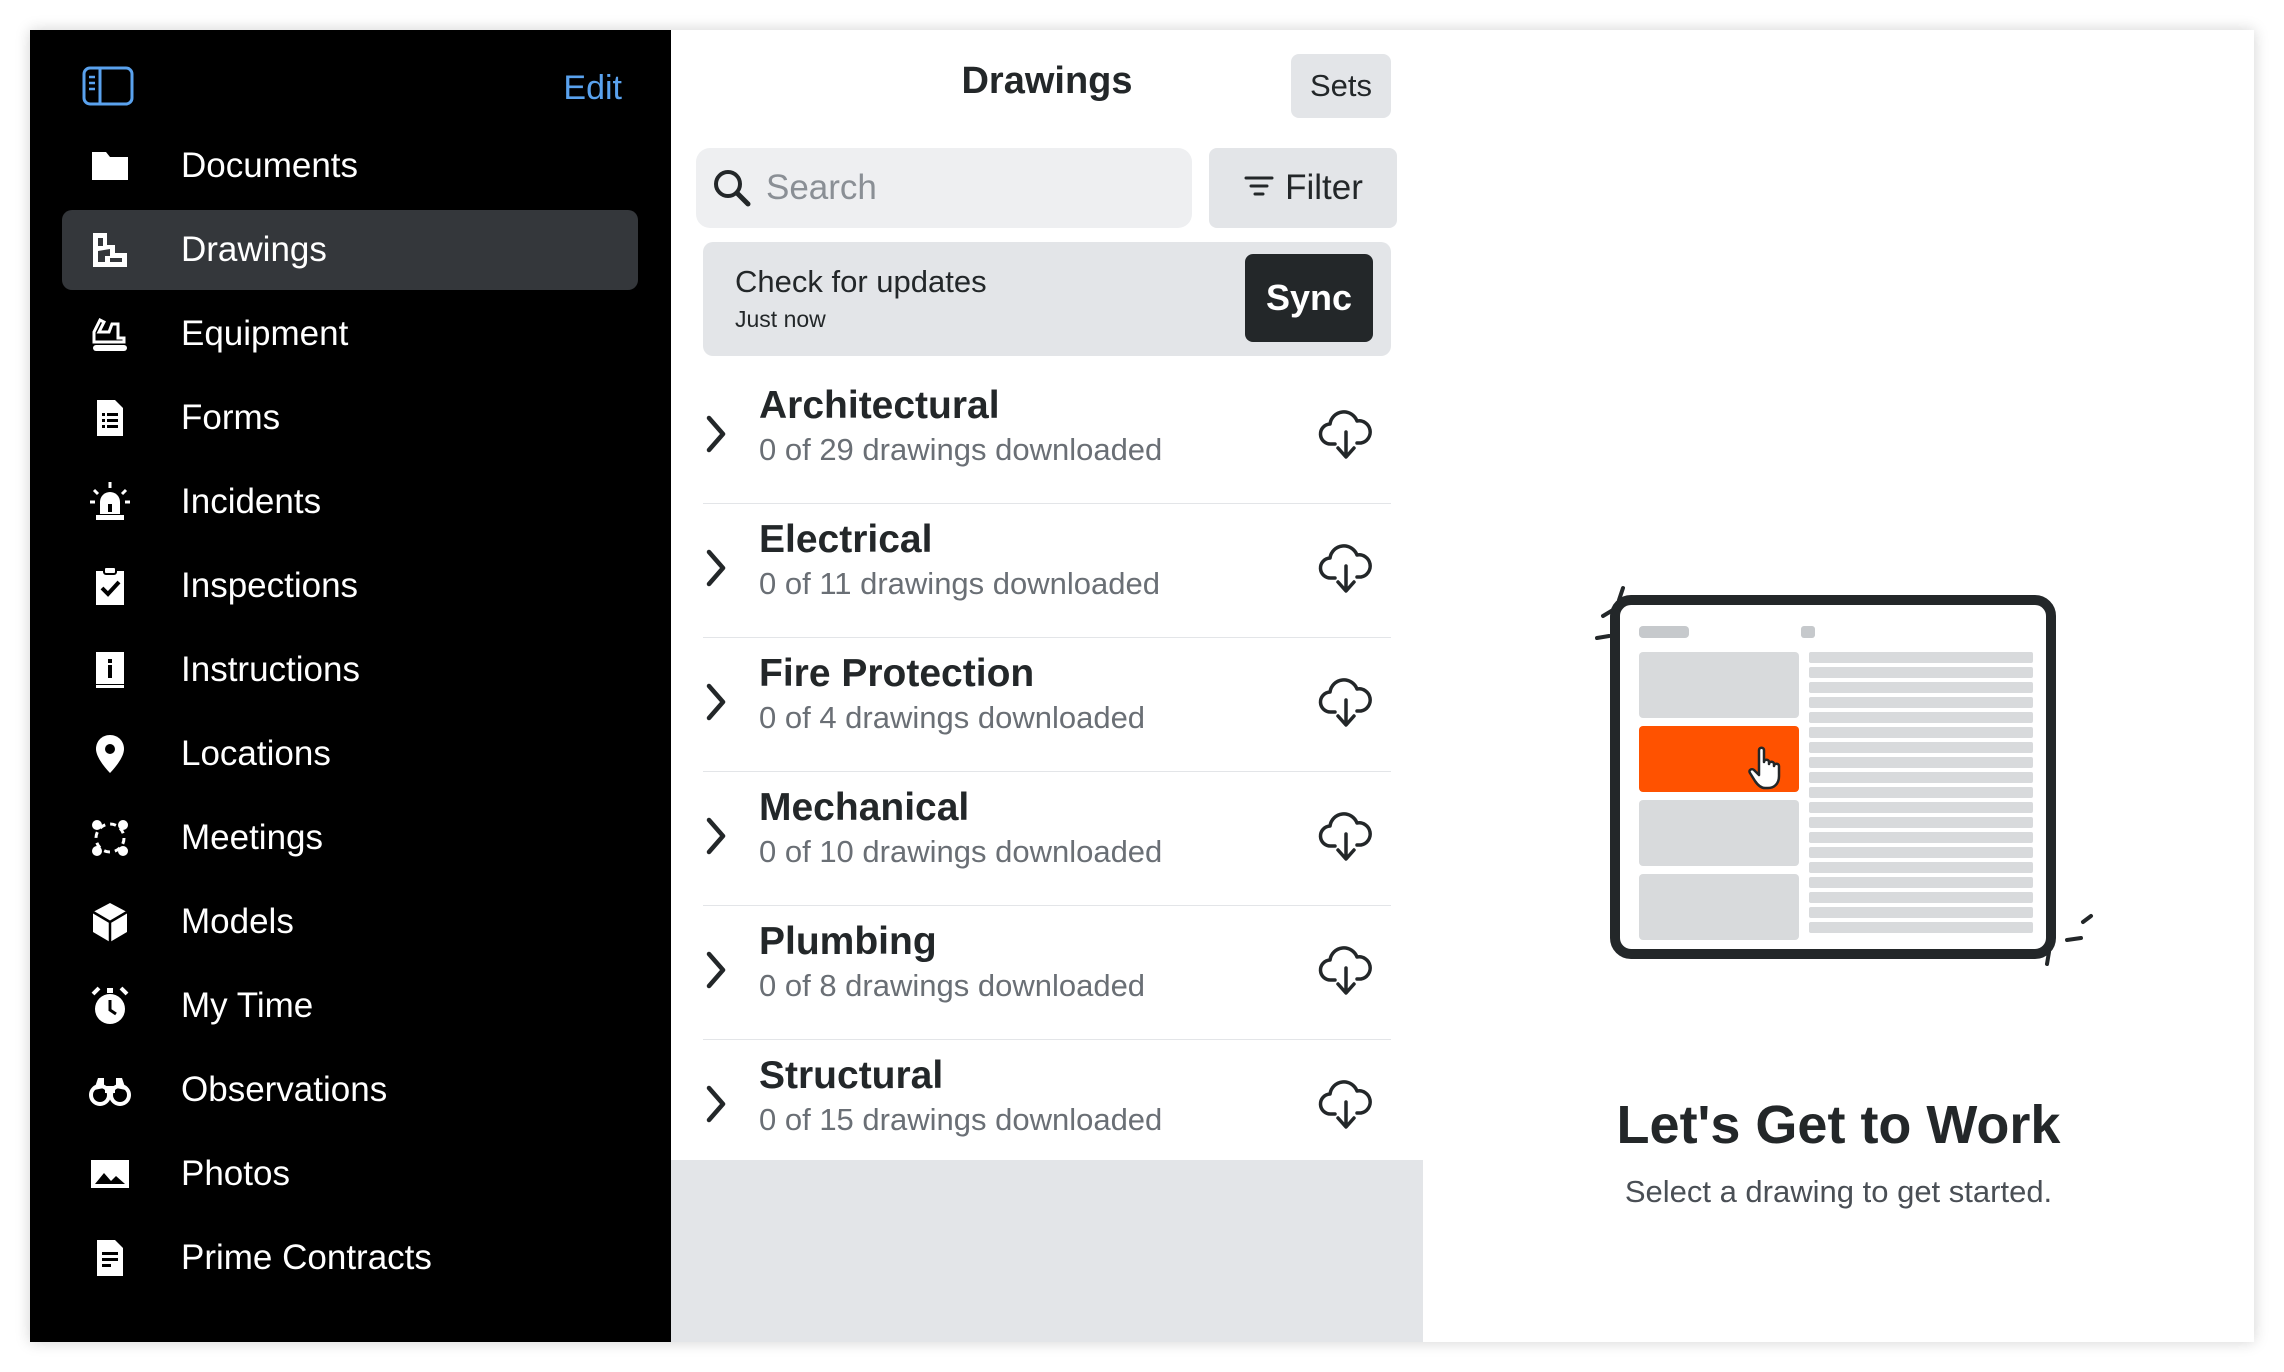 This screenshot has width=2284, height=1372. I want to click on sidebar-item-meetings: Meetings, so click(350, 838).